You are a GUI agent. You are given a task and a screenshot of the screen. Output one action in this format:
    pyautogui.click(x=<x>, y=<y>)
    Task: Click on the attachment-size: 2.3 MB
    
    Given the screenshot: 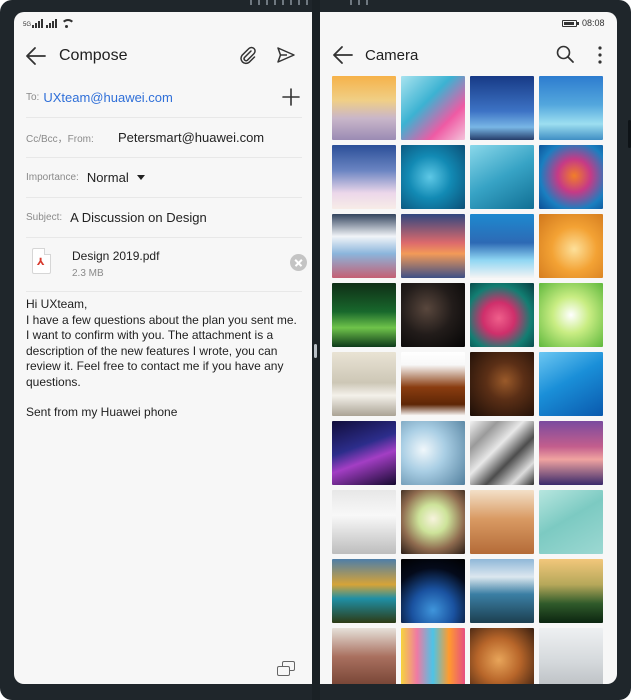 What is the action you would take?
    pyautogui.click(x=88, y=273)
    